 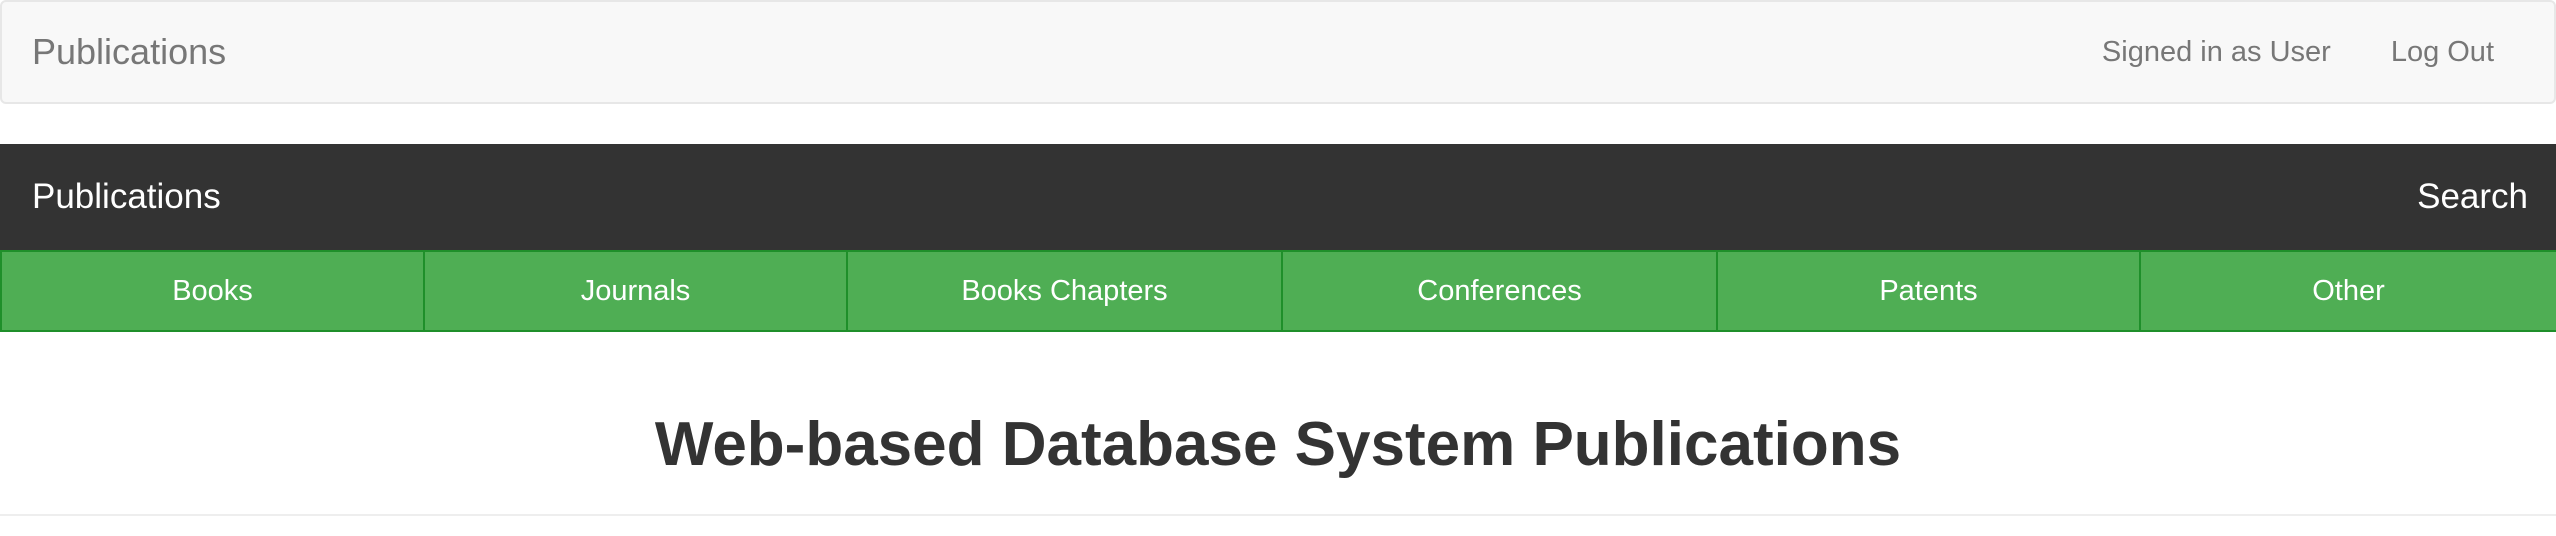 I want to click on search-link: Search, so click(x=2472, y=197).